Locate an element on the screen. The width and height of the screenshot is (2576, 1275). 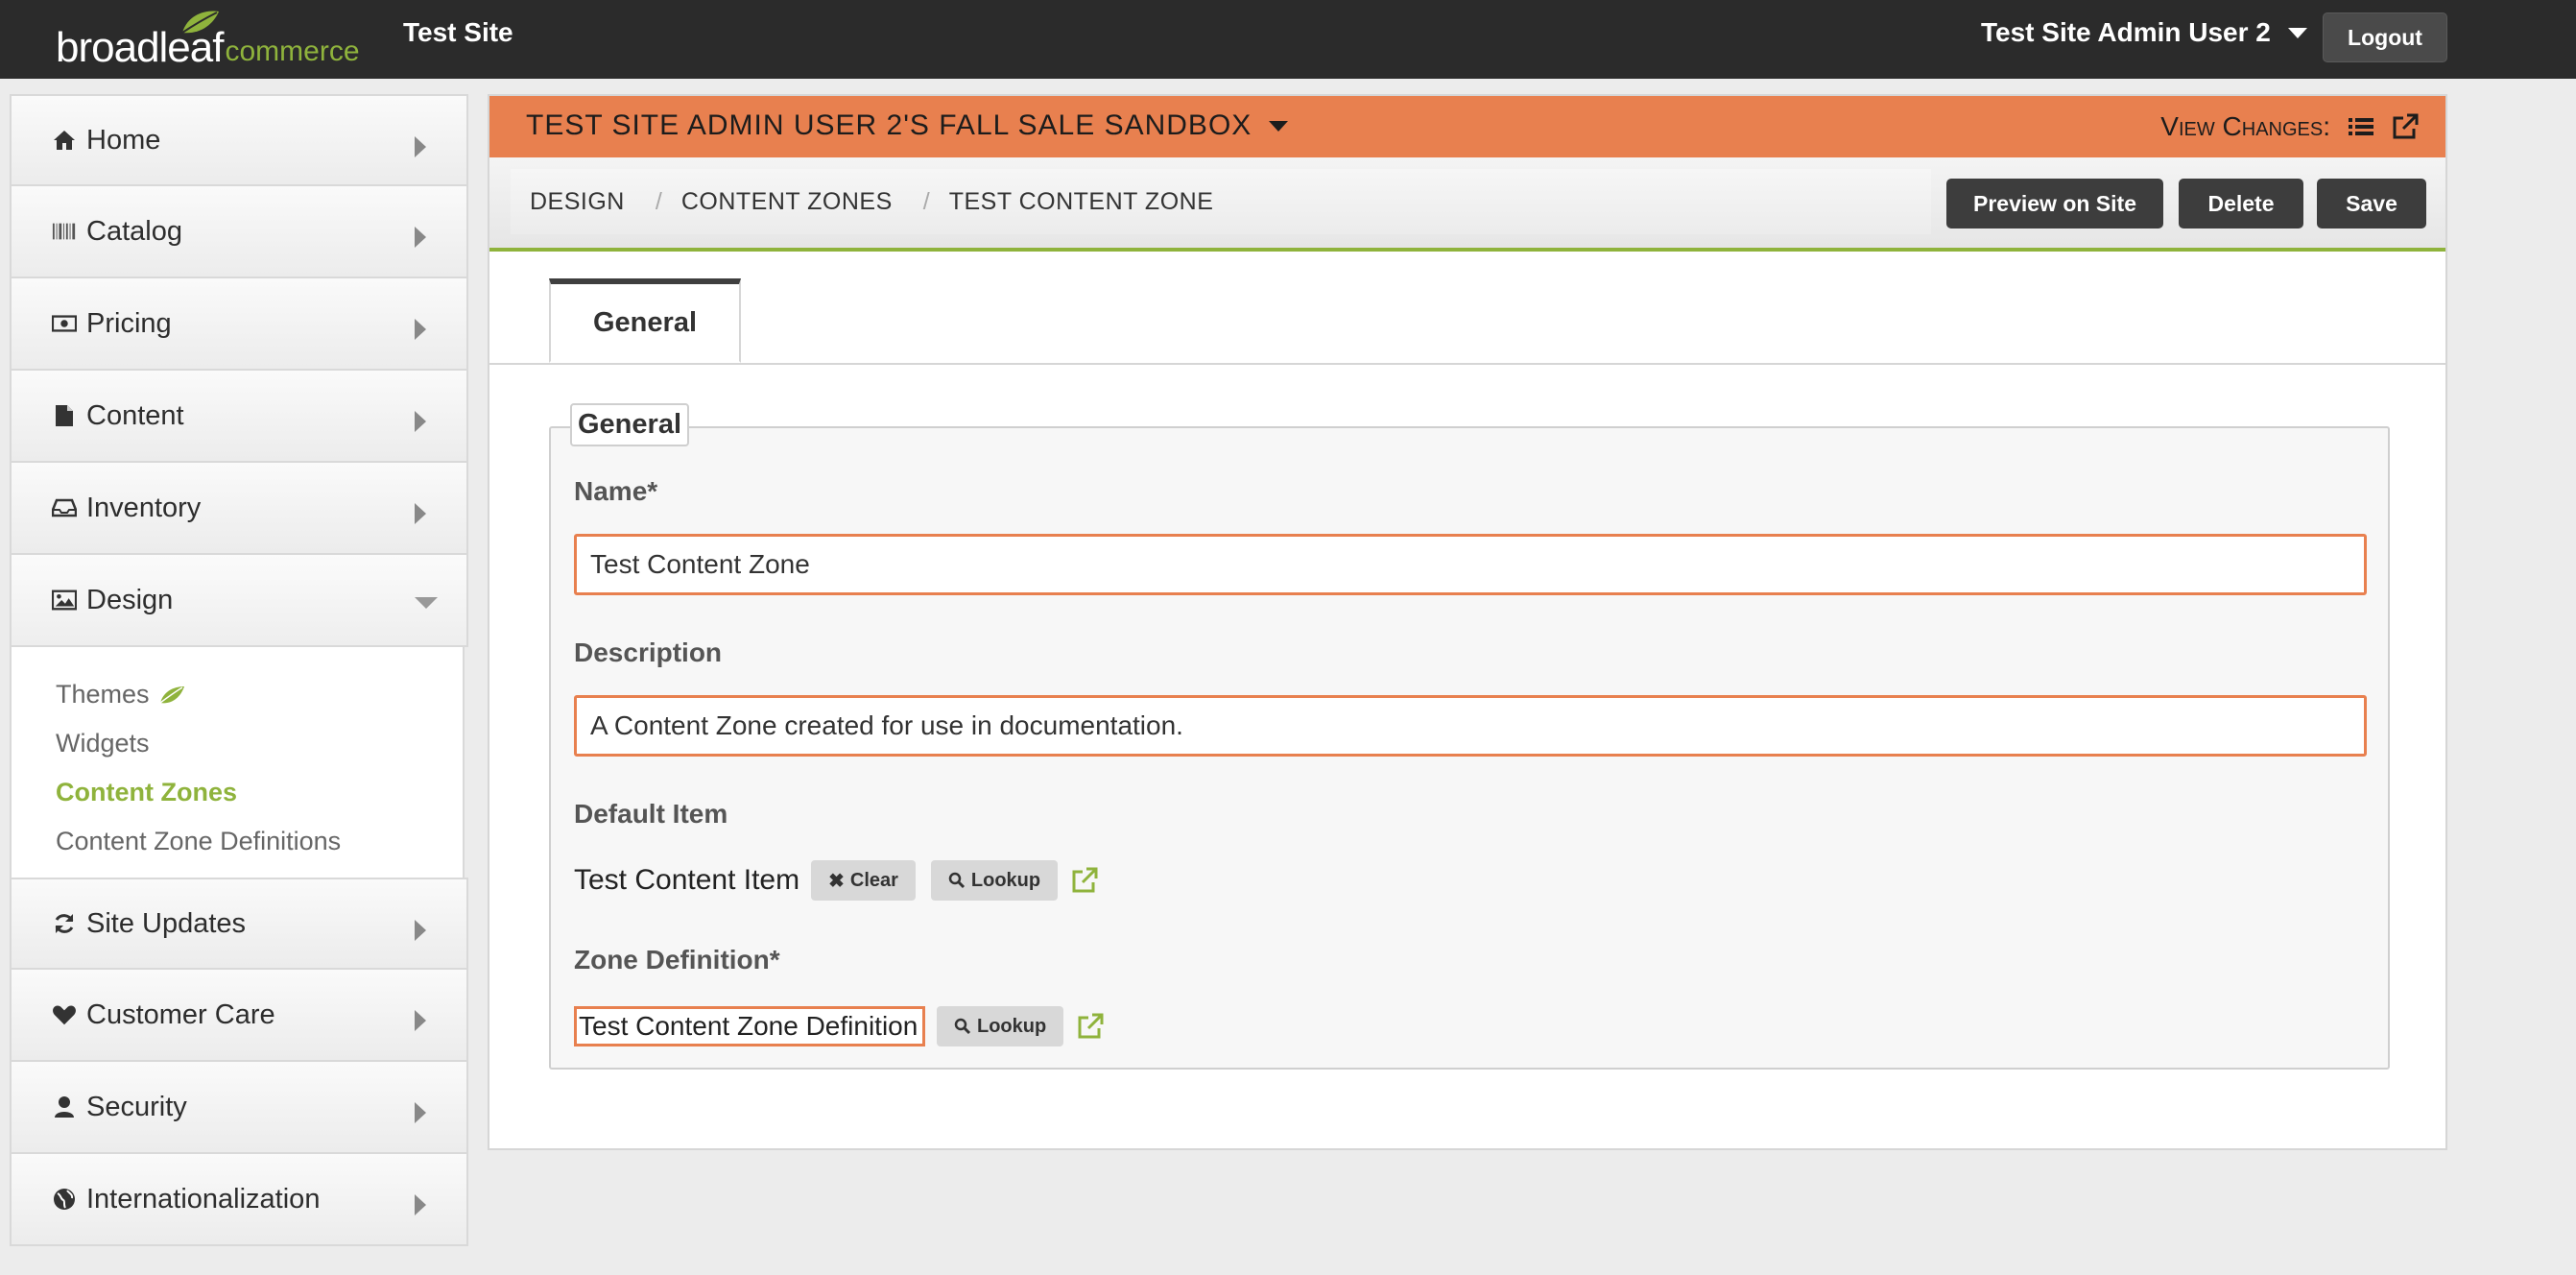
logo-sub-text: commerce is located at coordinates (292, 51).